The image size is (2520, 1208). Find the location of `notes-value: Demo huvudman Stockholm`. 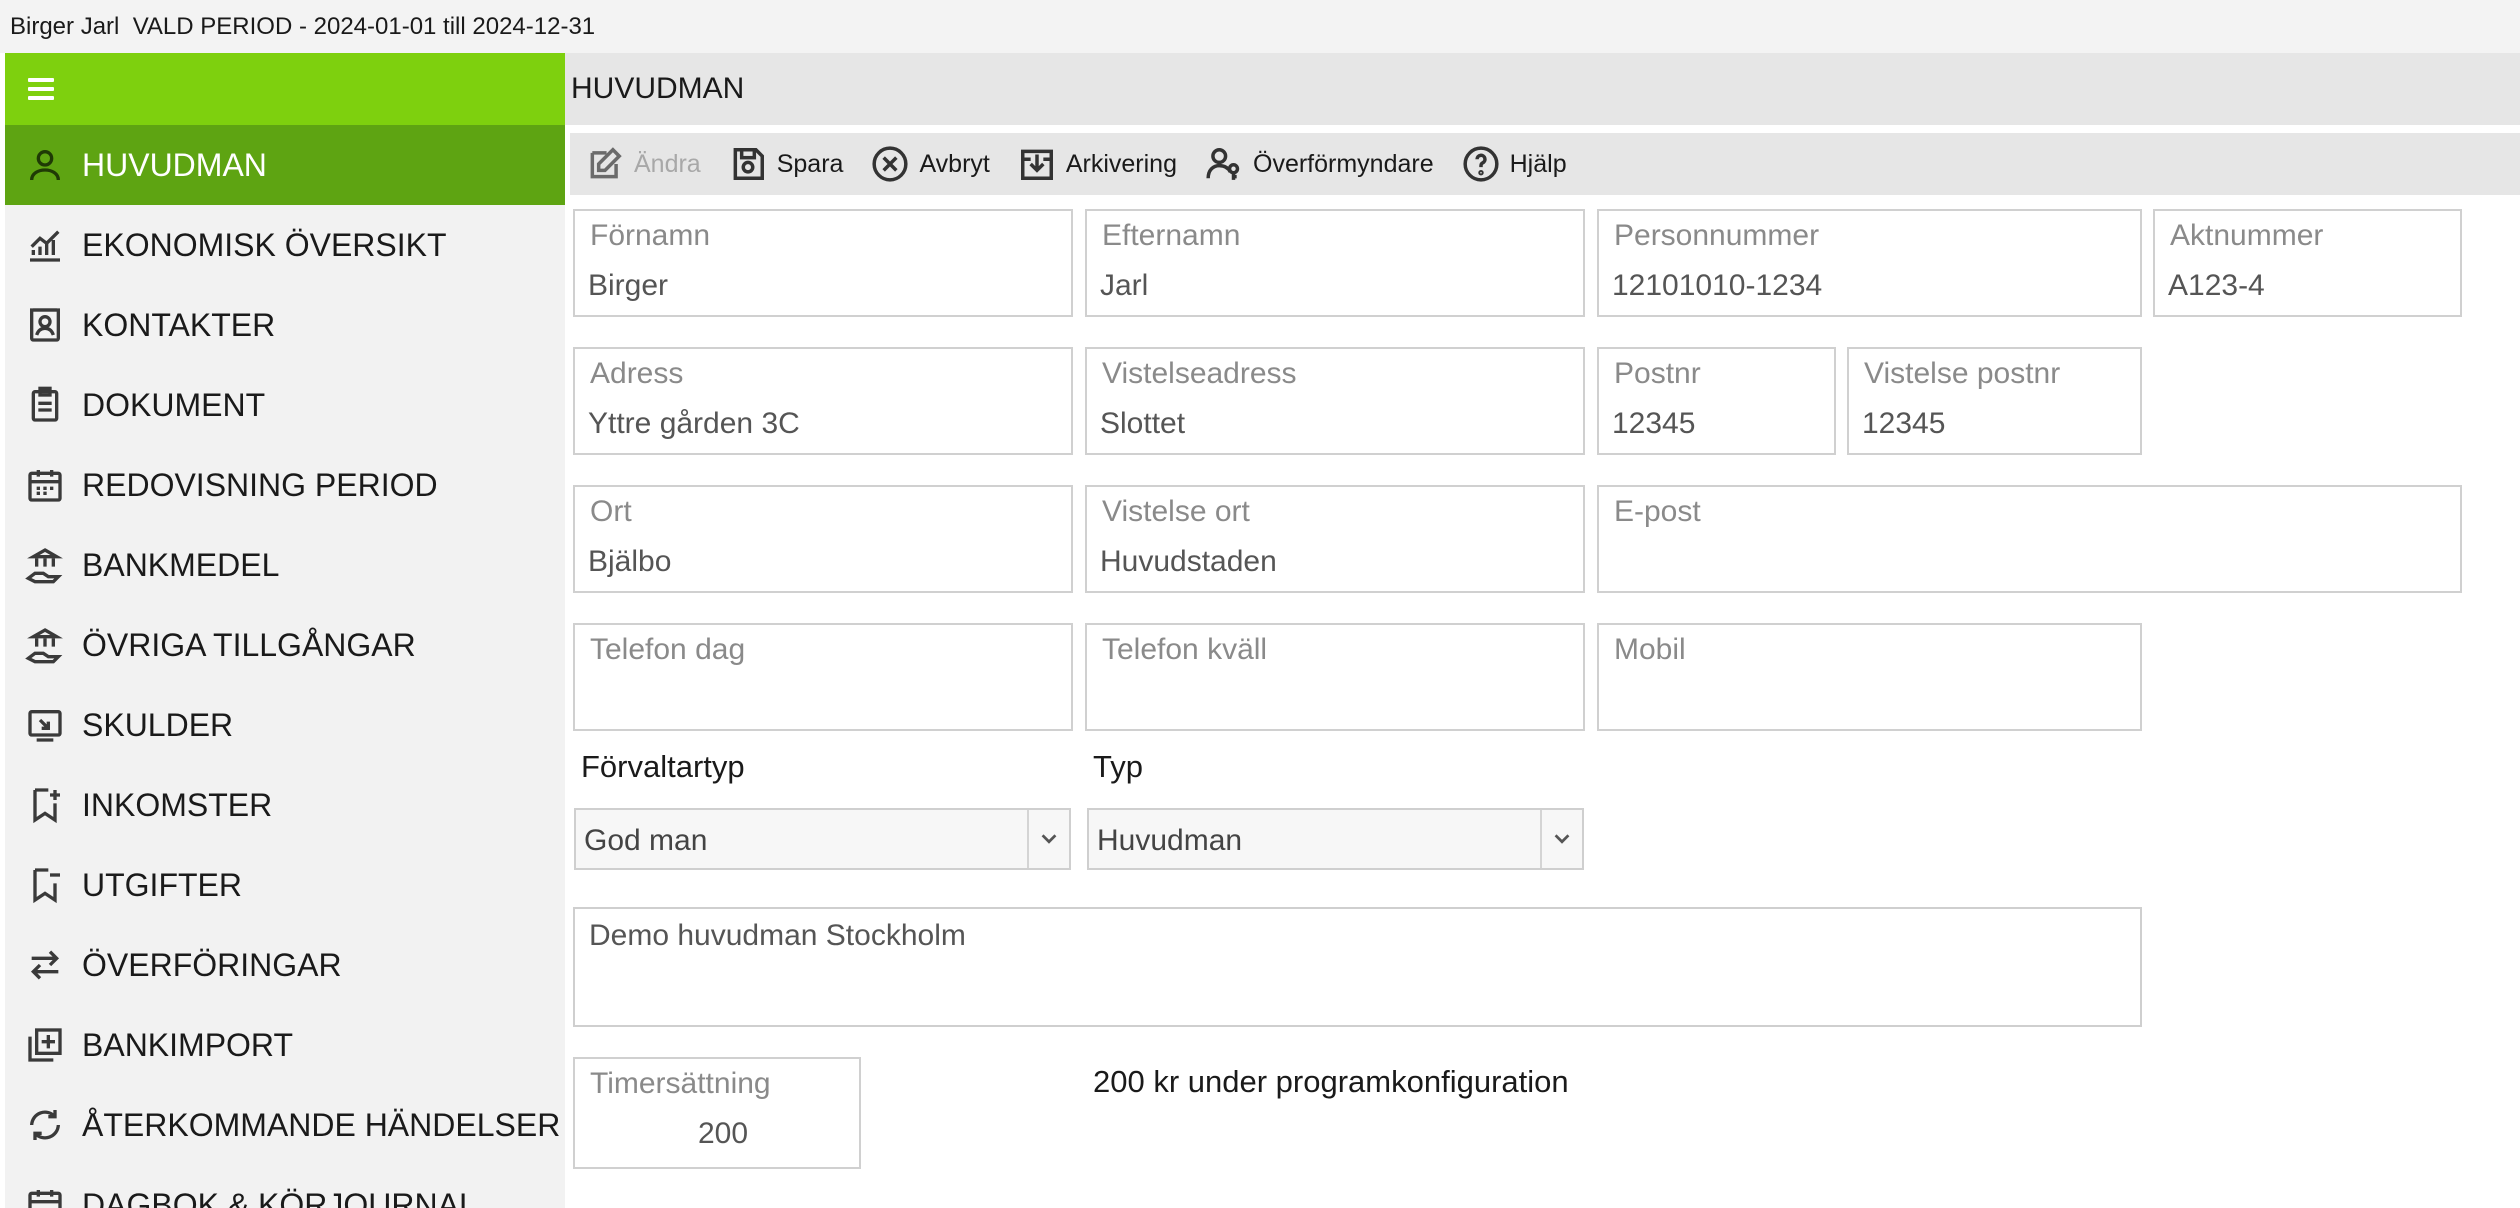

notes-value: Demo huvudman Stockholm is located at coordinates (777, 935).